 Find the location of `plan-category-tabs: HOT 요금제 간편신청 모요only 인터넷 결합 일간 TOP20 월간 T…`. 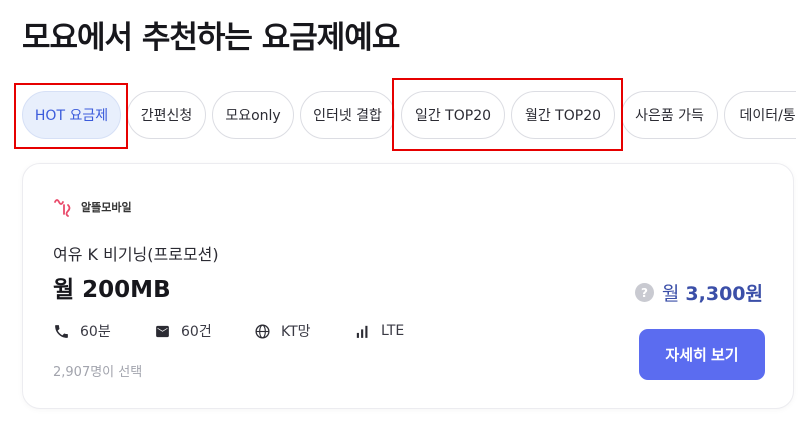

plan-category-tabs: HOT 요금제 간편신청 모요only 인터넷 결합 일간 TOP20 월간 T… is located at coordinates (398, 116).